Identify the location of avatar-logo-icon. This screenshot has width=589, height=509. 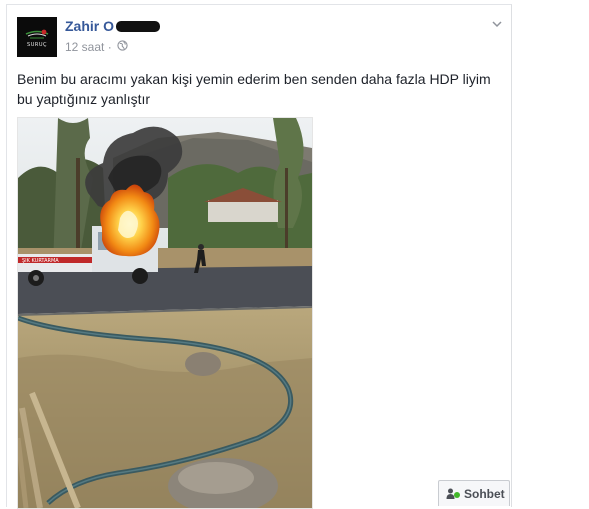
(37, 37).